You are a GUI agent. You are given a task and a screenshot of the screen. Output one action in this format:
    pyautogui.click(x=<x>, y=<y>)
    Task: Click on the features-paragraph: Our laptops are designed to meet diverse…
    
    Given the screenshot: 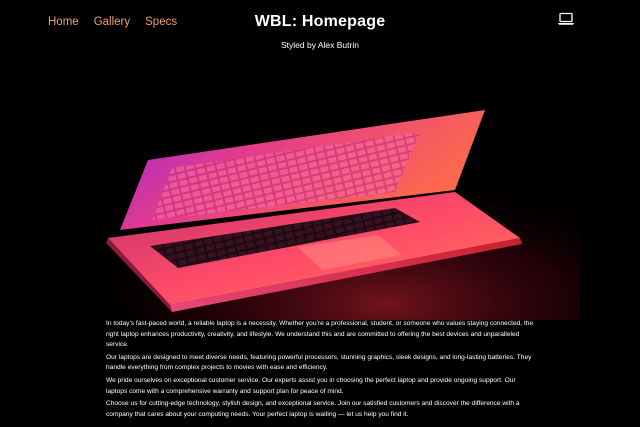 What is the action you would take?
    pyautogui.click(x=319, y=362)
    